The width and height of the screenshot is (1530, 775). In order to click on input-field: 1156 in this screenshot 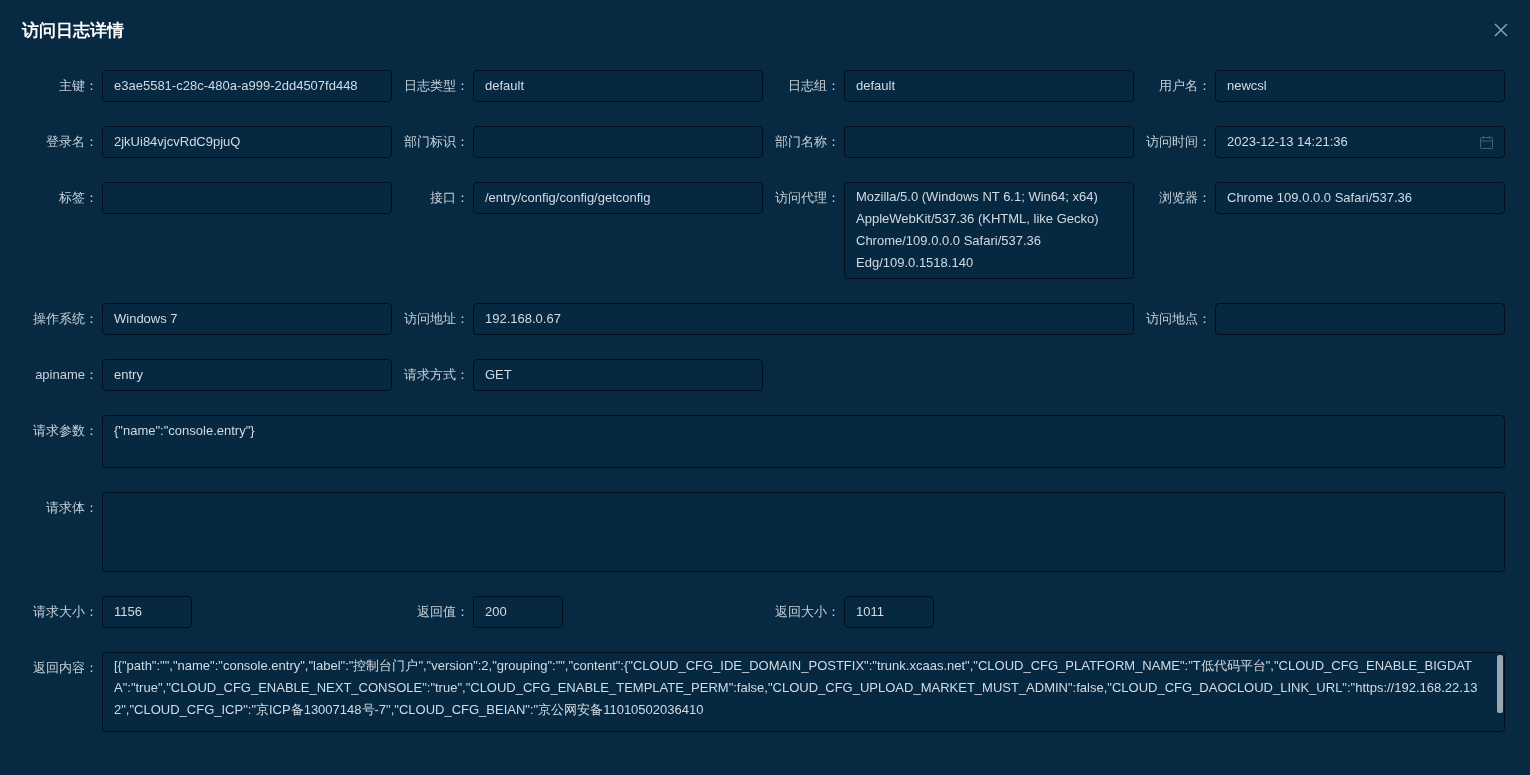, I will do `click(147, 612)`.